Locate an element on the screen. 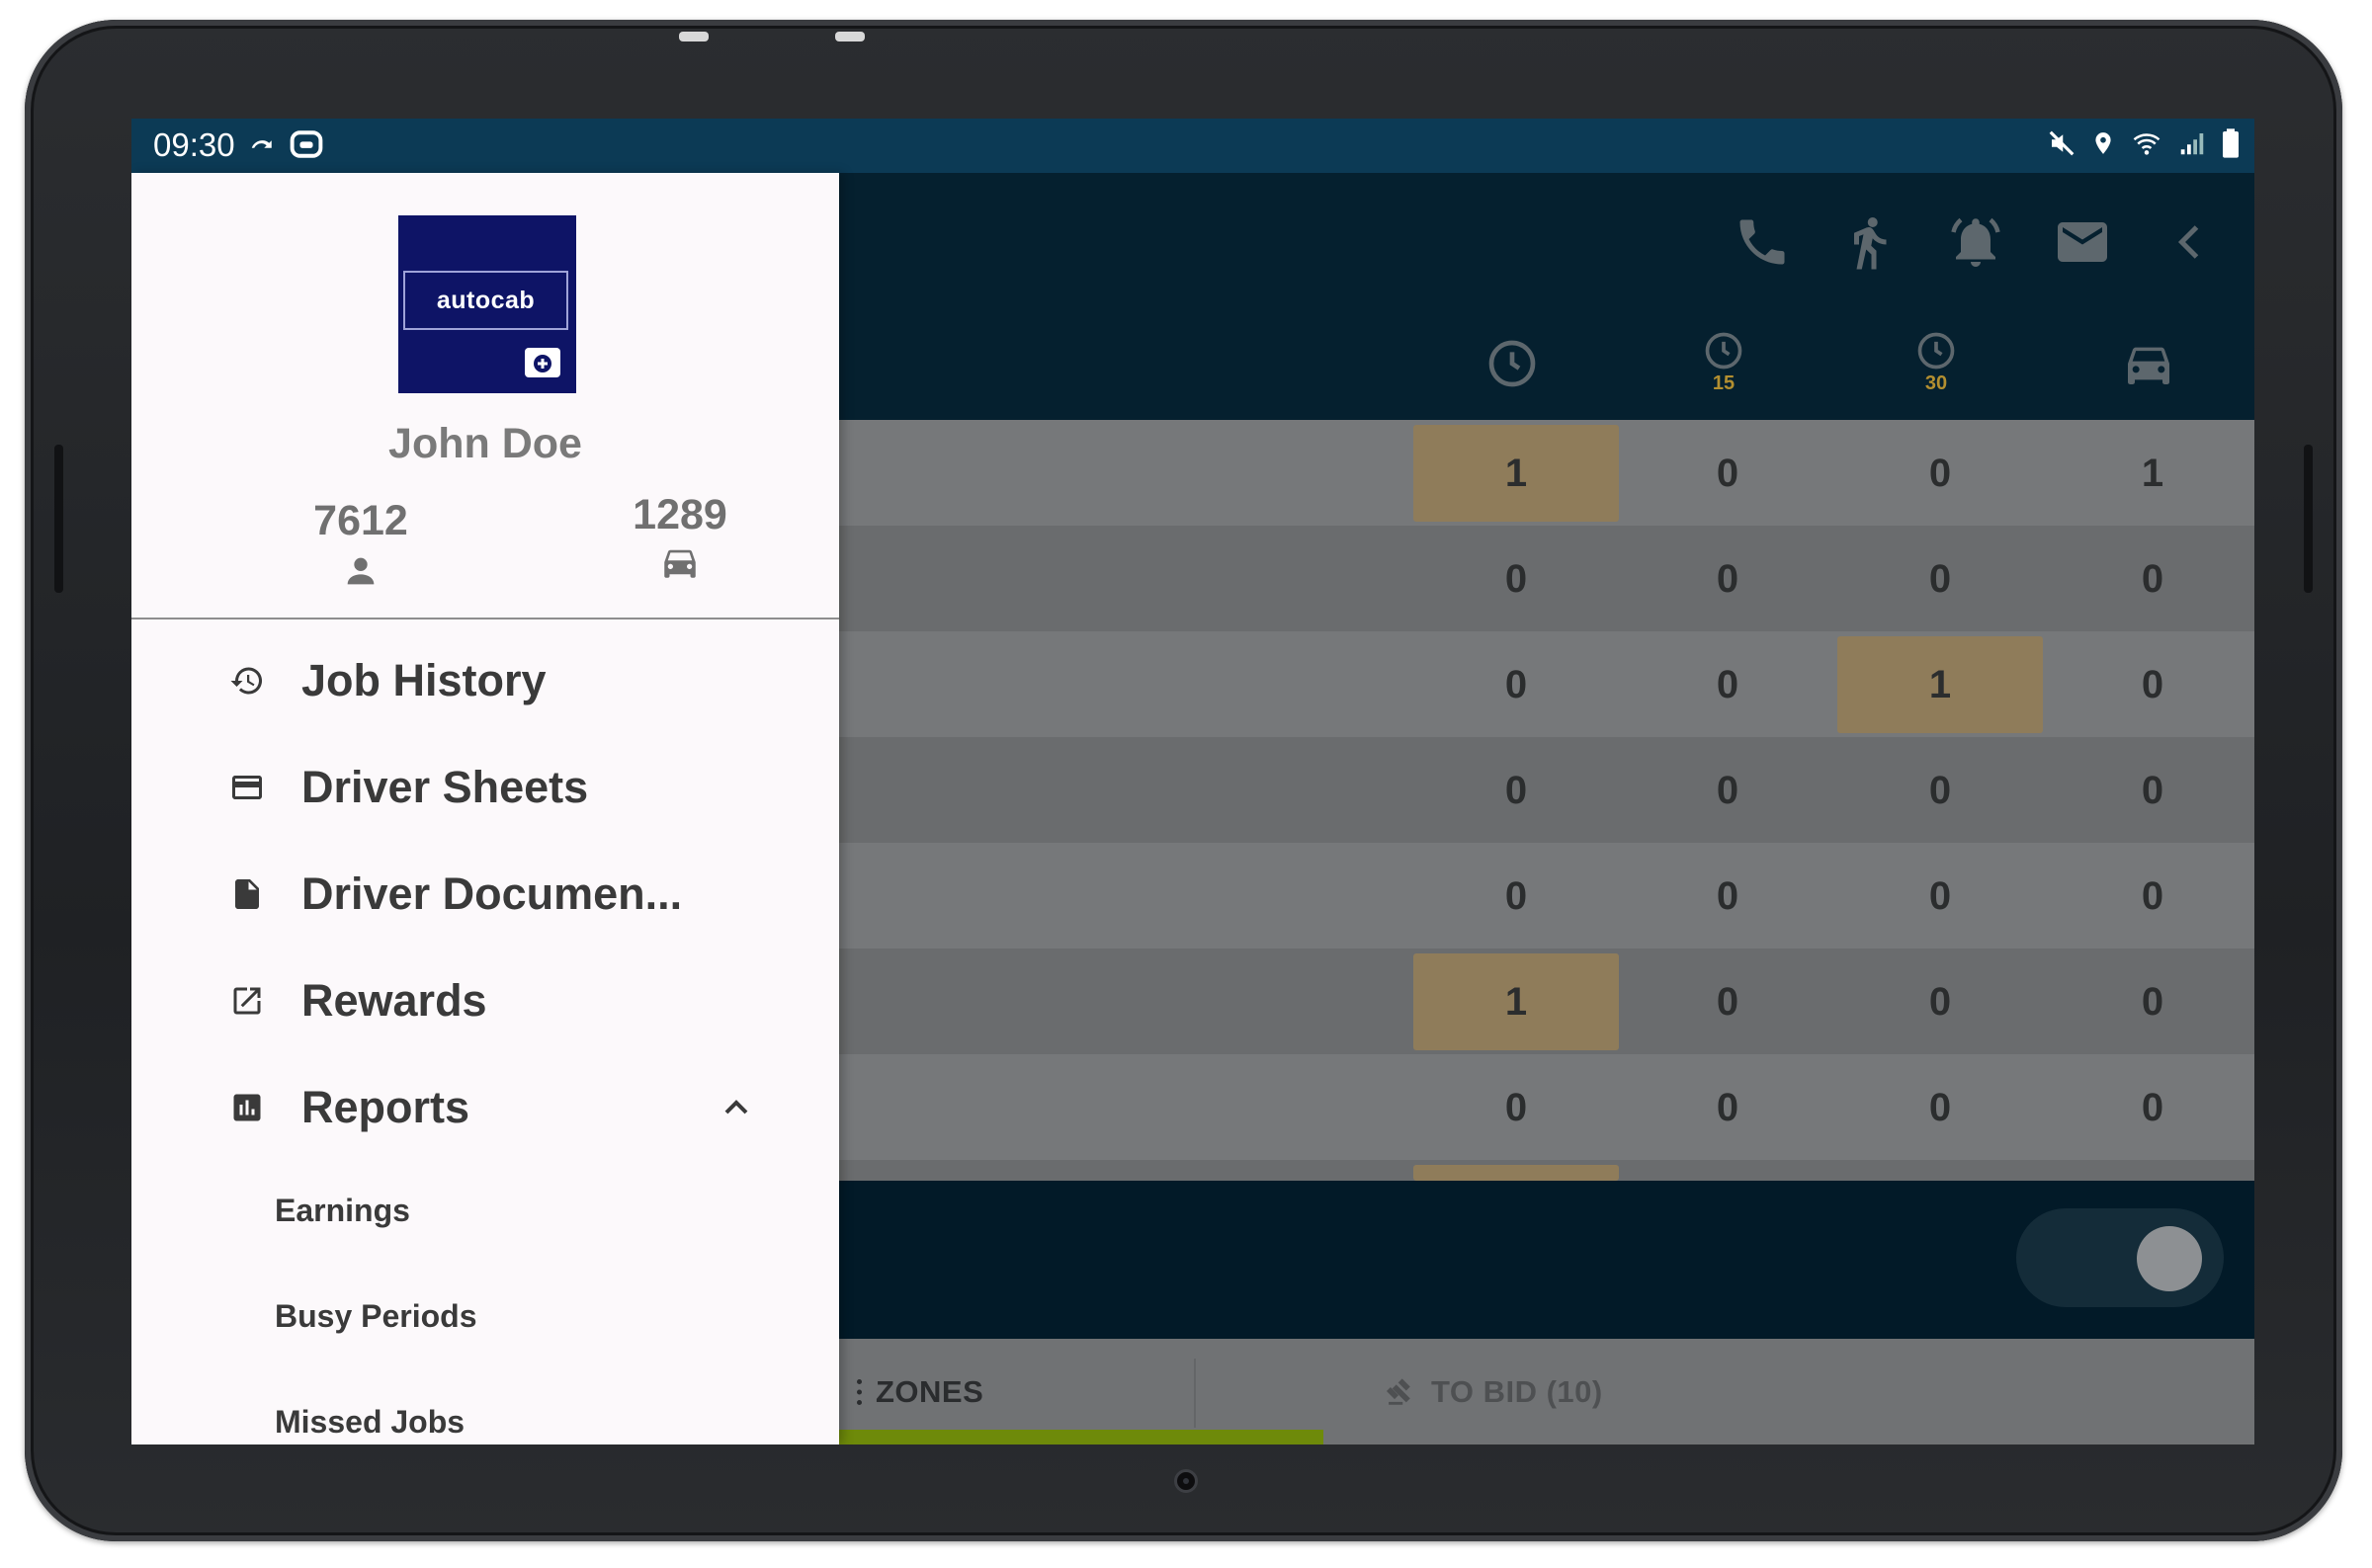  walking-person-icon is located at coordinates (1869, 242).